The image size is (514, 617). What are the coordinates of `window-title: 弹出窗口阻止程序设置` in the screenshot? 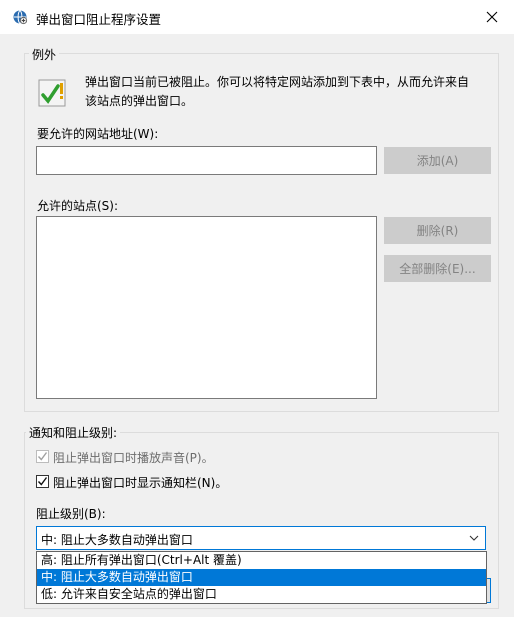 It's located at (99, 19).